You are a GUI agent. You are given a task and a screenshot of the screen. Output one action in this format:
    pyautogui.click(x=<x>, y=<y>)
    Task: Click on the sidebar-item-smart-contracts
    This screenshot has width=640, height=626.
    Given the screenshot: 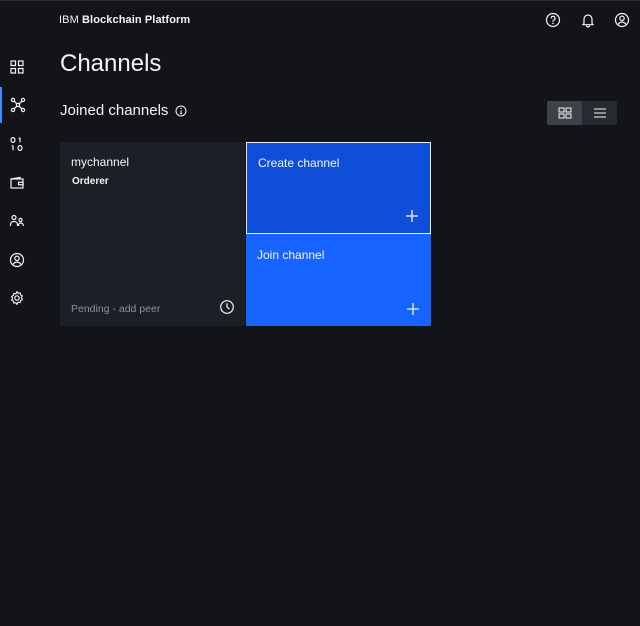 What is the action you would take?
    pyautogui.click(x=17, y=144)
    